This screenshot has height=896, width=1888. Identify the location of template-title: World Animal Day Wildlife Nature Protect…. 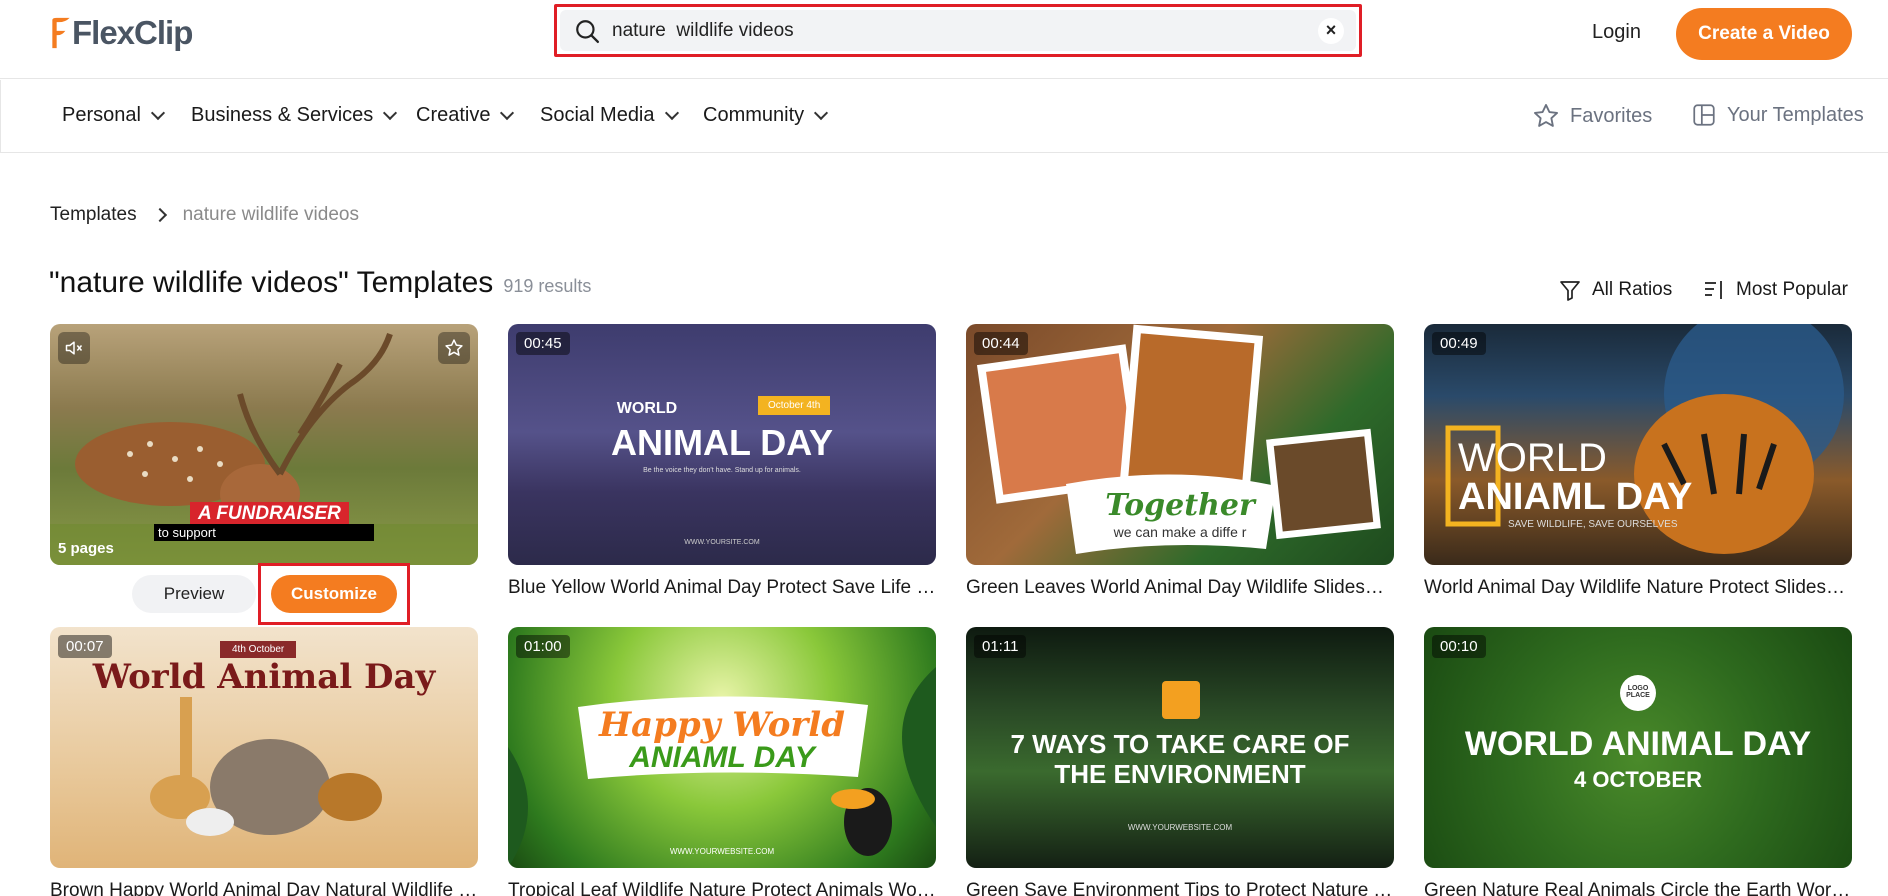
(1638, 588).